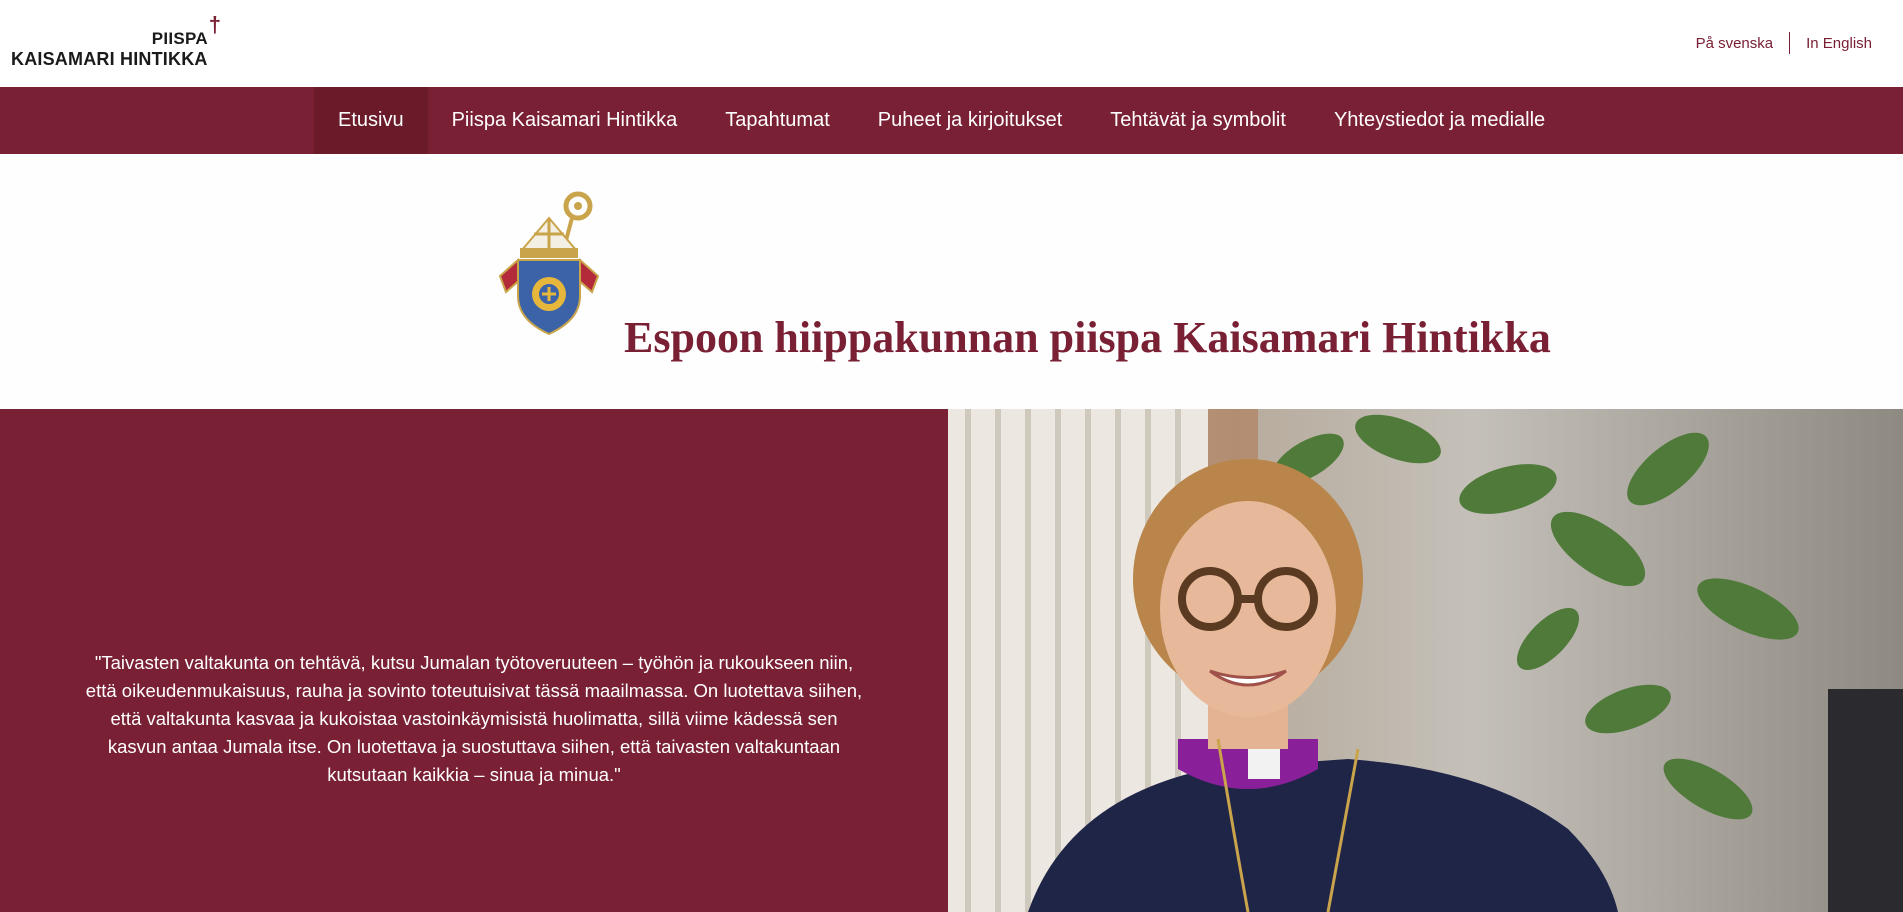  I want to click on diocese-coat-of-arms-icon, so click(549, 263).